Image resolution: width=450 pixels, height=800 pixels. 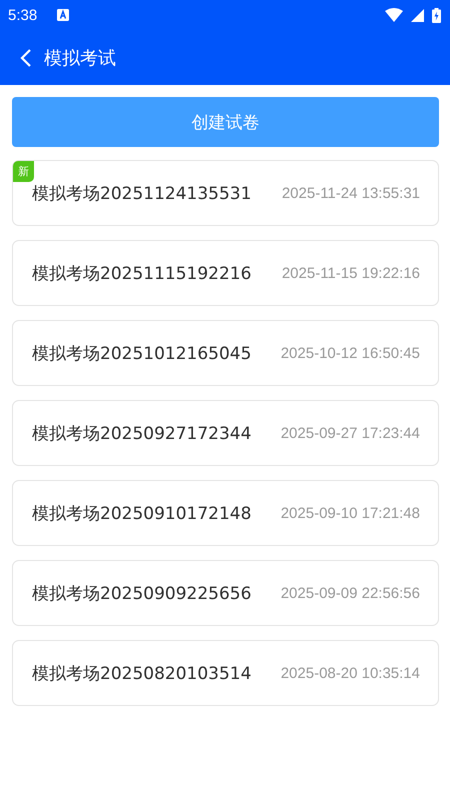 I want to click on wifi-icon, so click(x=394, y=15).